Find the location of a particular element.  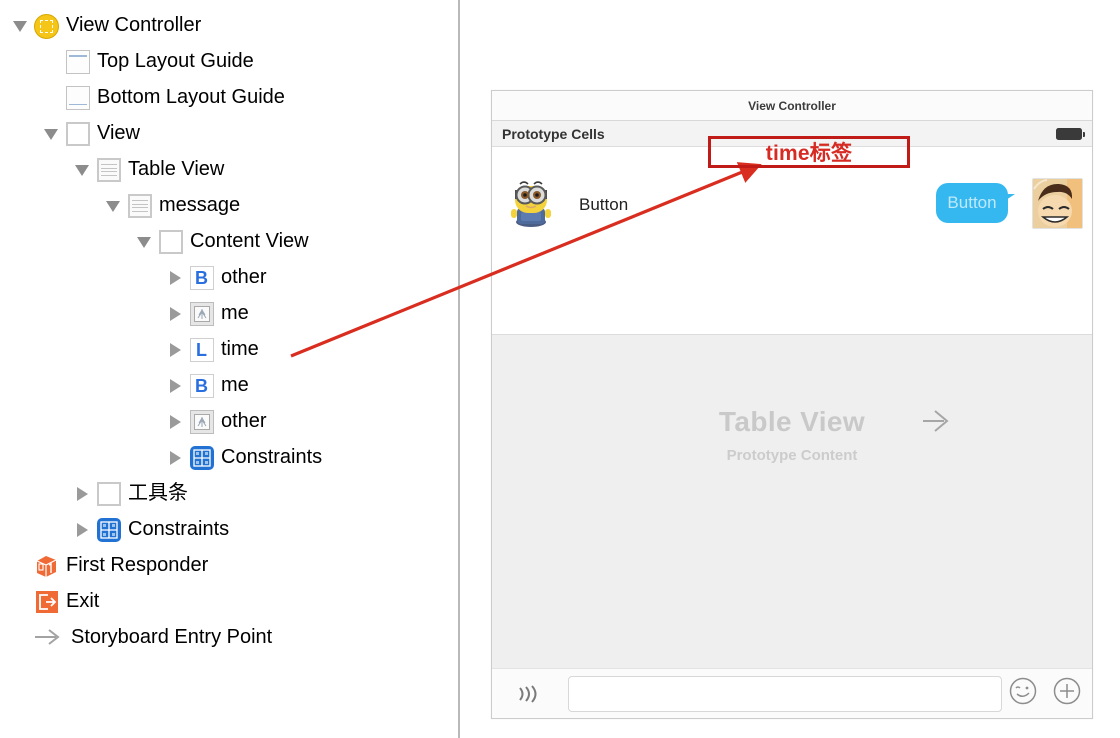

voice-wave-icon is located at coordinates (527, 694).